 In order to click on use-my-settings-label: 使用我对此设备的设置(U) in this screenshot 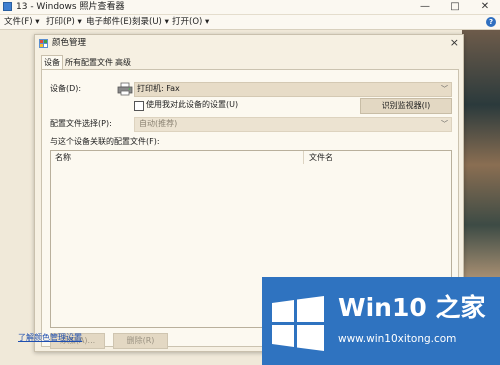, I will do `click(192, 104)`.